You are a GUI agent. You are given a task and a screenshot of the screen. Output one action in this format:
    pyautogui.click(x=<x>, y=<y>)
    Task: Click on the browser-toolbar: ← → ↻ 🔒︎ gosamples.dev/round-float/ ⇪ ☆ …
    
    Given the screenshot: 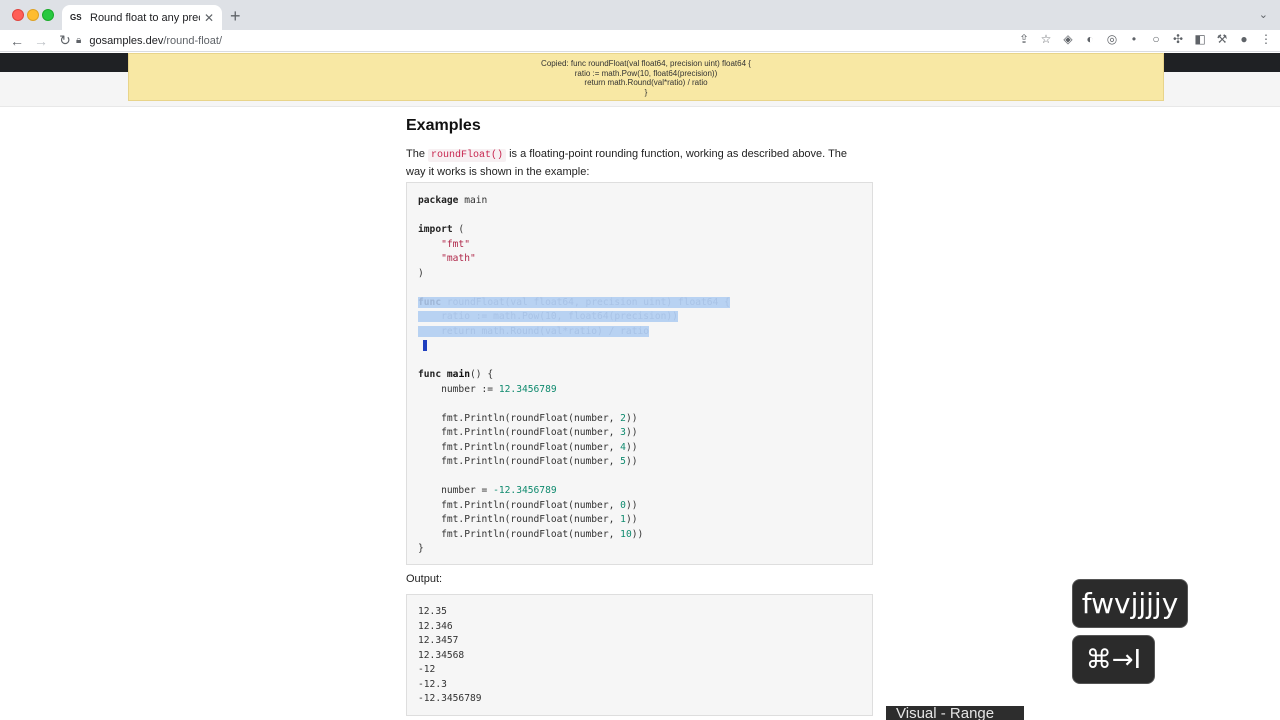 What is the action you would take?
    pyautogui.click(x=640, y=41)
    